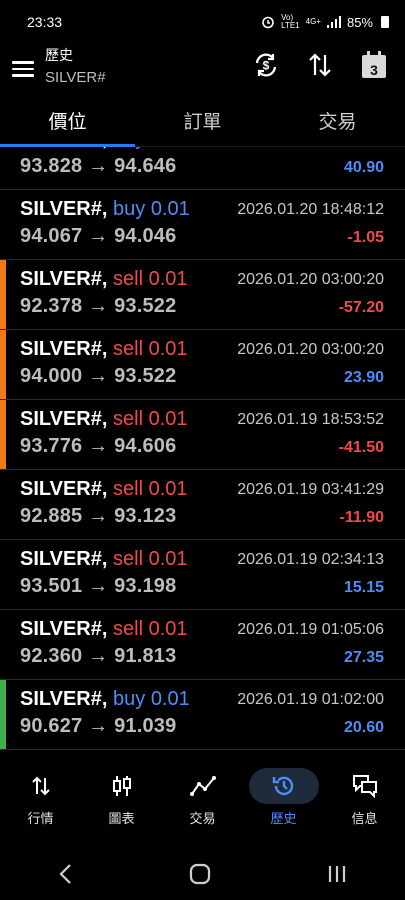 The width and height of the screenshot is (405, 900). I want to click on battery-icon, so click(385, 22).